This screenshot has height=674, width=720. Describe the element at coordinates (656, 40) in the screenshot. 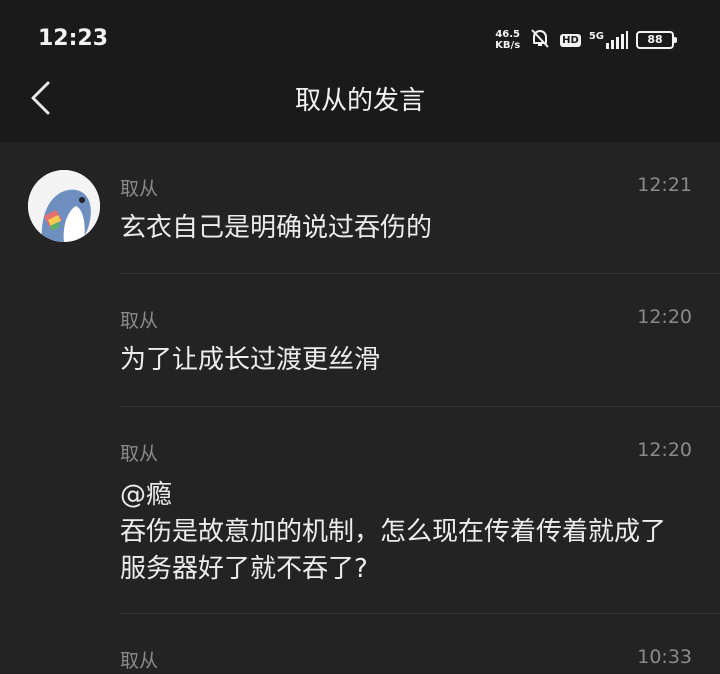

I see `battery-icon: 88` at that location.